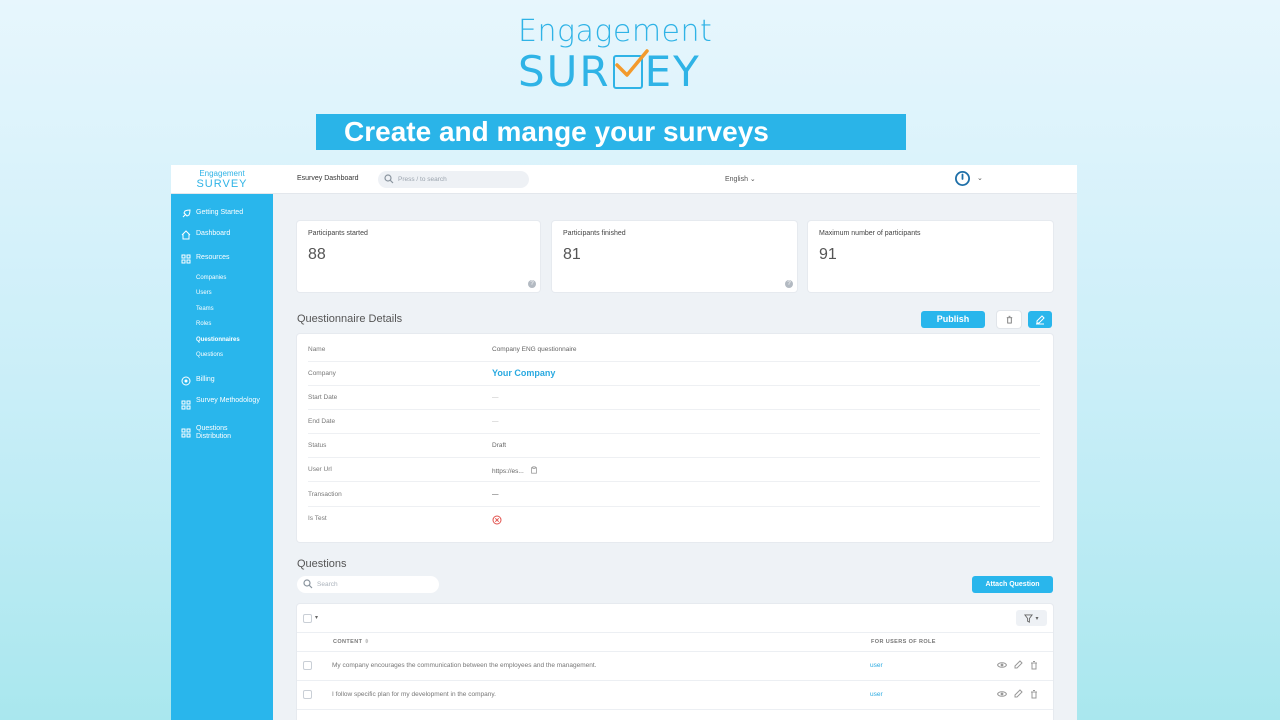 Image resolution: width=1280 pixels, height=720 pixels. I want to click on stat-label: Maximum number of participants, so click(870, 233).